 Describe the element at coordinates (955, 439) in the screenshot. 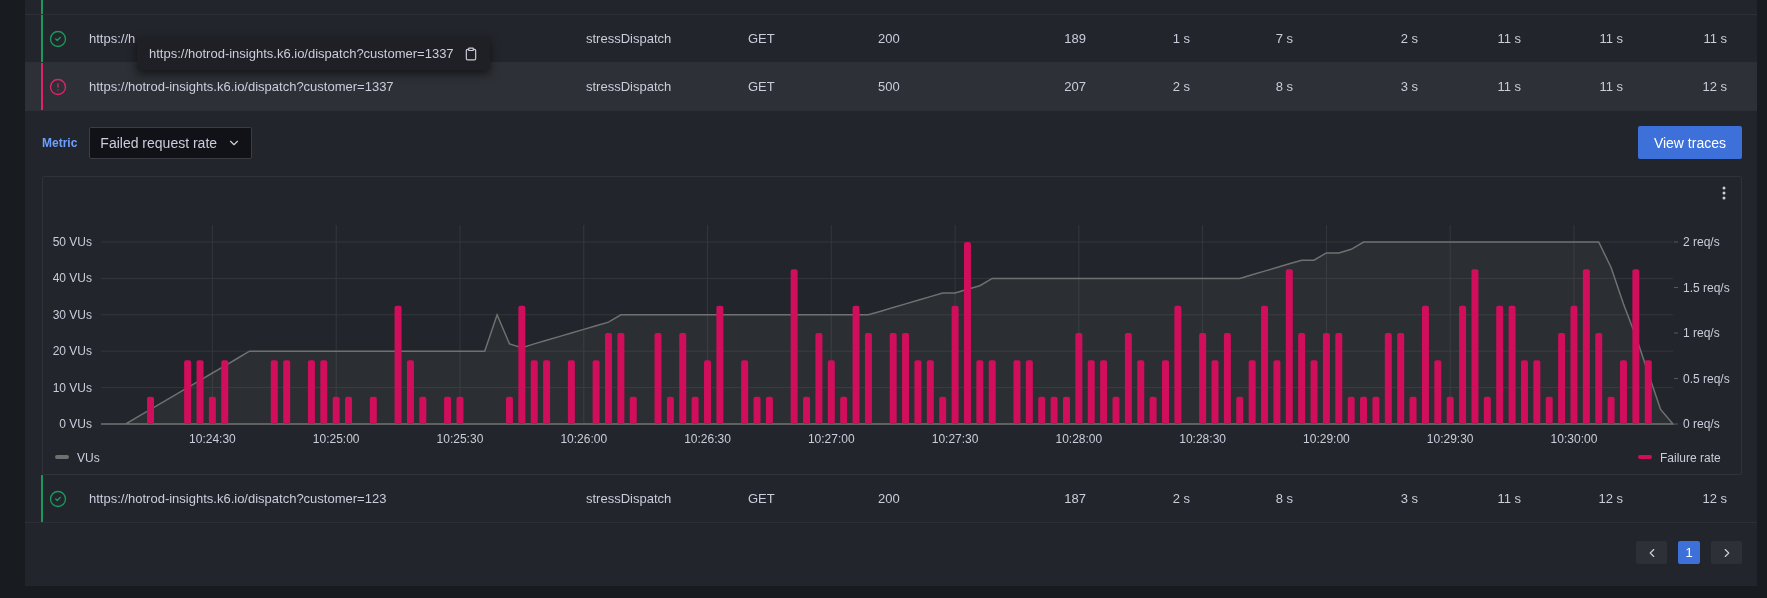

I see `axis-label: 10:27:30` at that location.